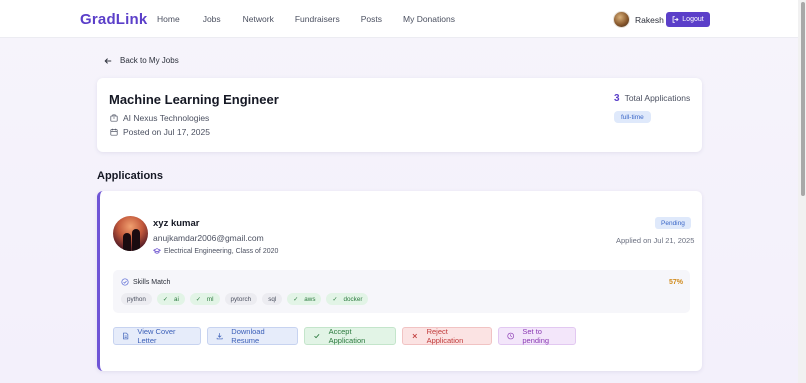  I want to click on skill-tag-matched: ✓ ml, so click(204, 299).